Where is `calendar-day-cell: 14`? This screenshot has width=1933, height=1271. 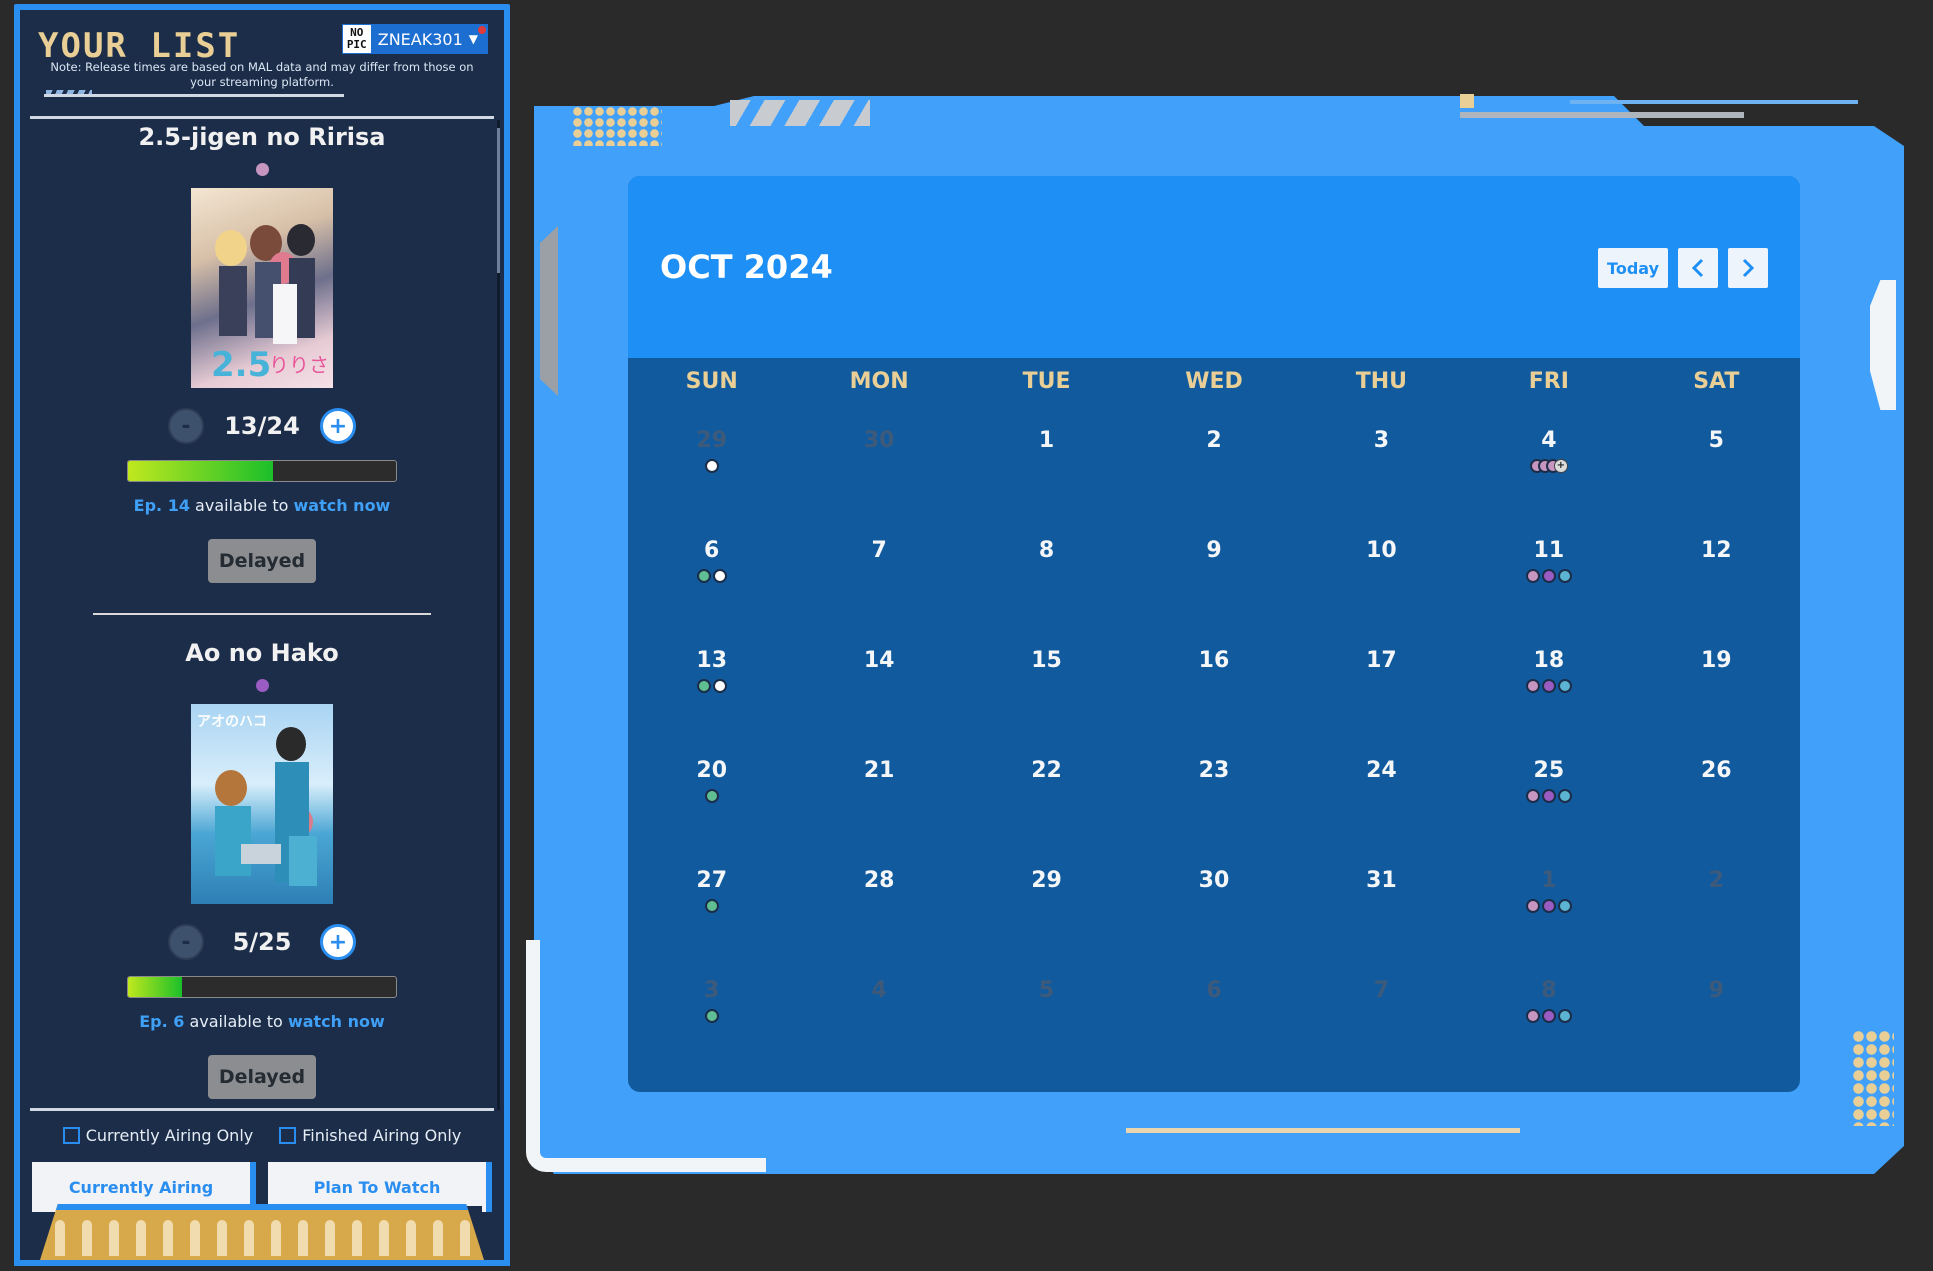
calendar-day-cell: 14 is located at coordinates (878, 679).